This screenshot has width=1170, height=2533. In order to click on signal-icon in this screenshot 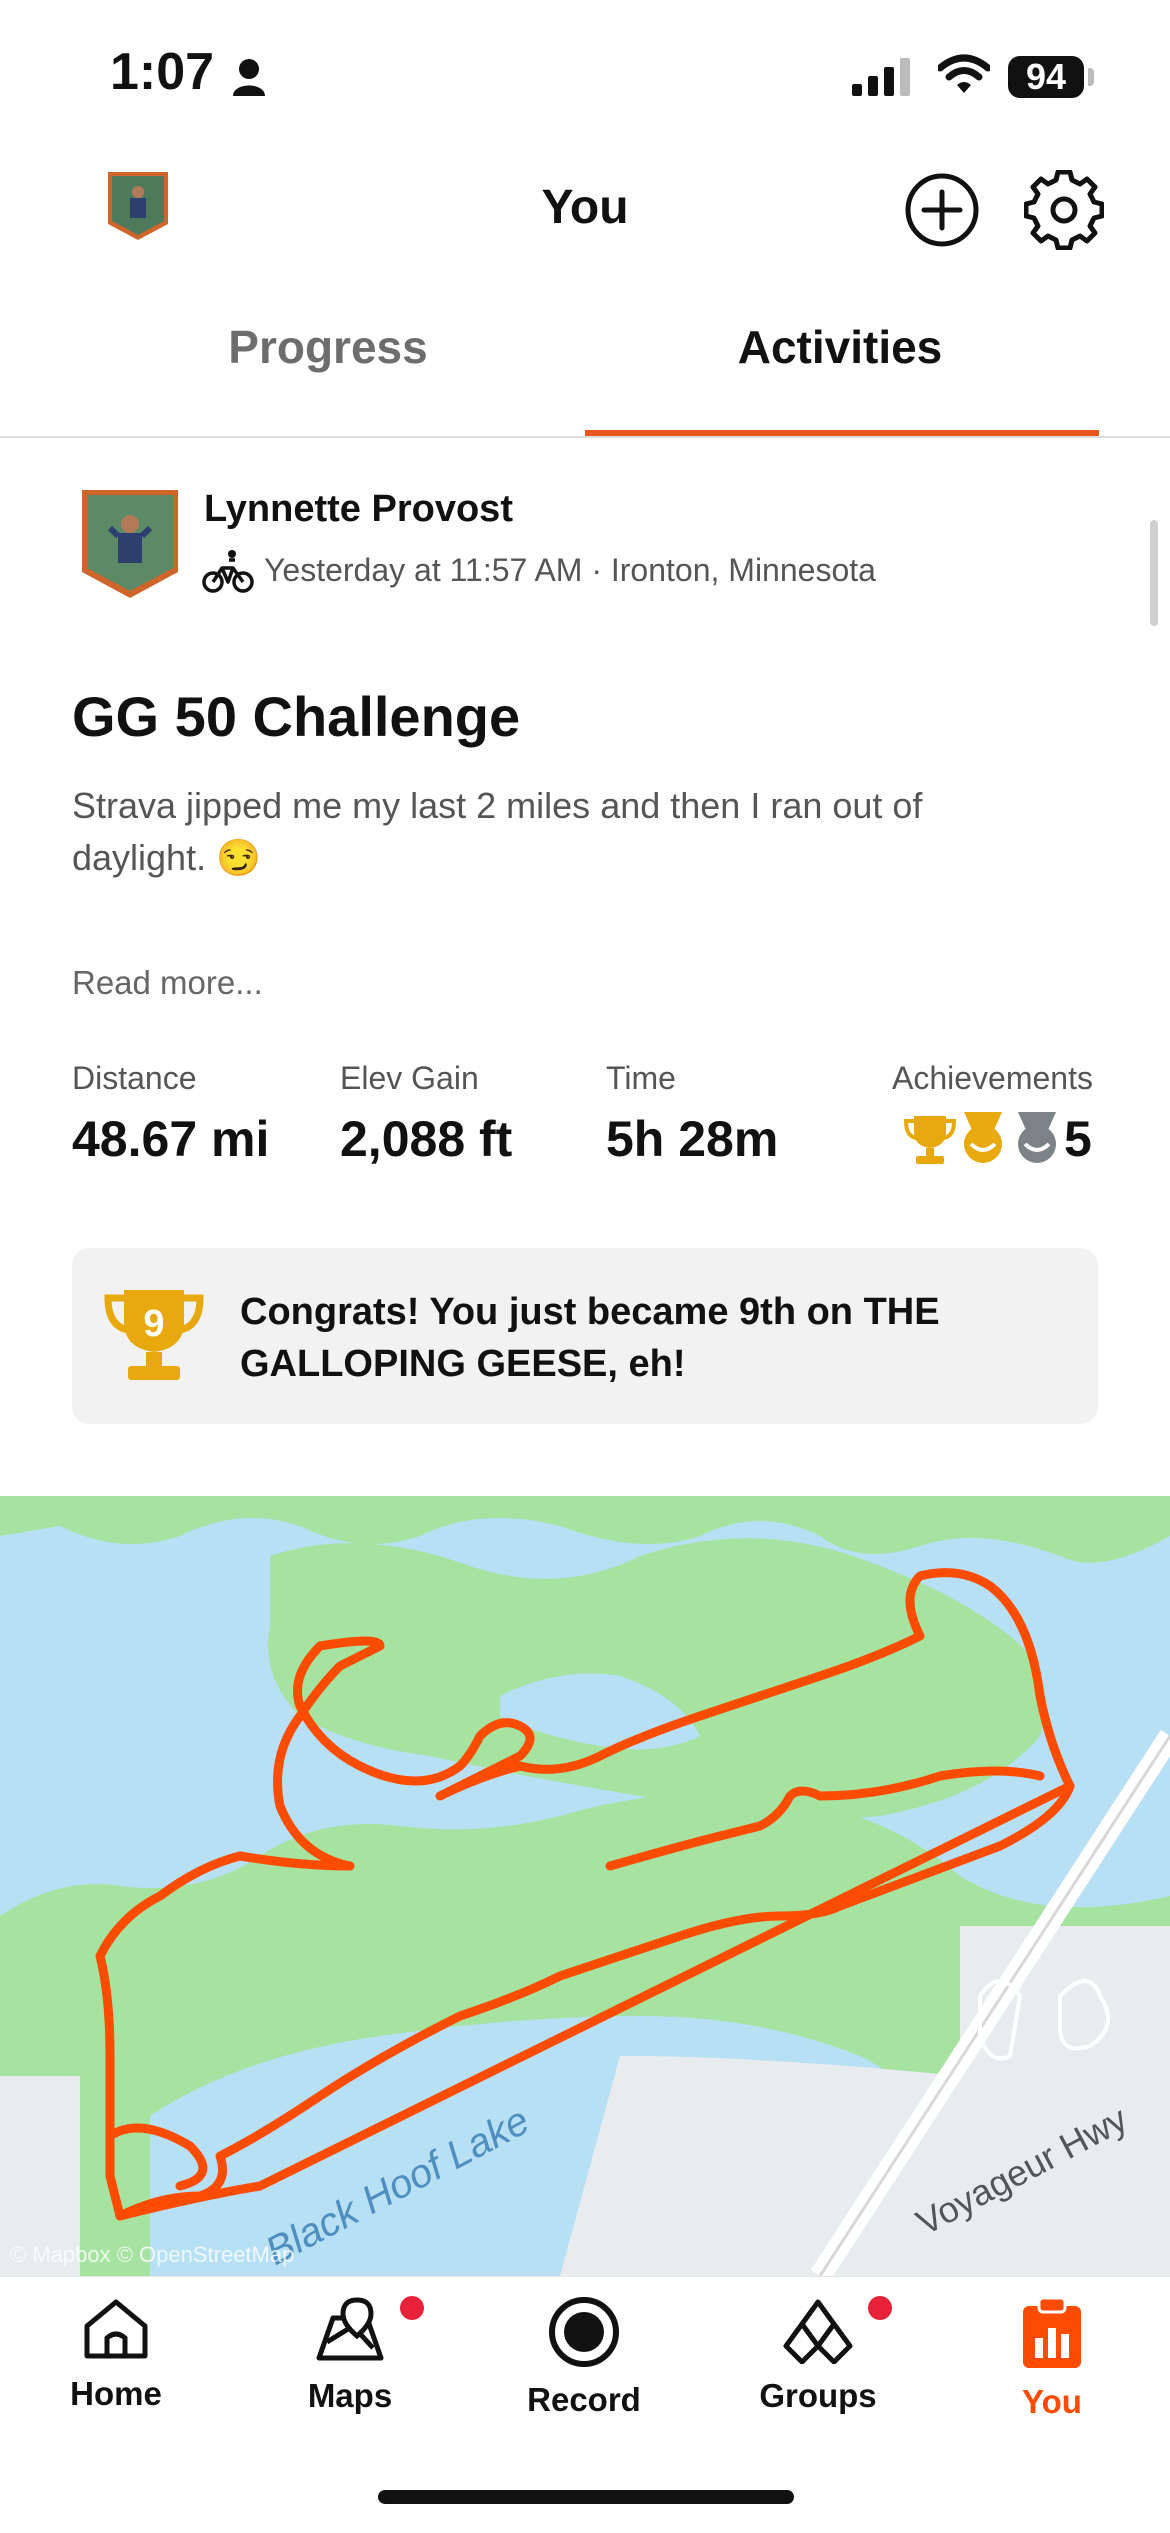, I will do `click(881, 77)`.